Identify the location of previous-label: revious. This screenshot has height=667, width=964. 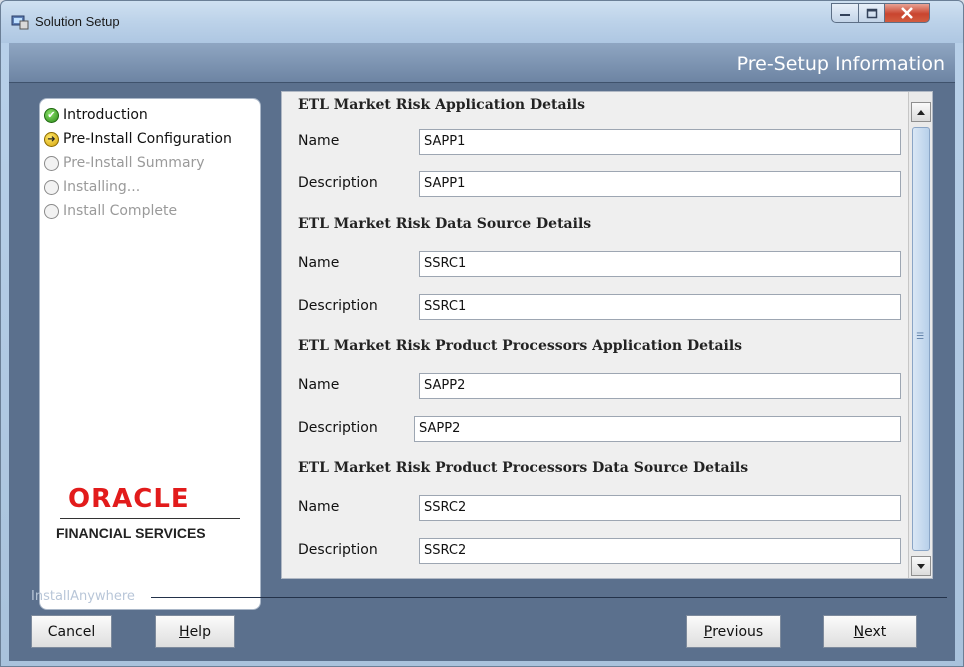
(738, 631).